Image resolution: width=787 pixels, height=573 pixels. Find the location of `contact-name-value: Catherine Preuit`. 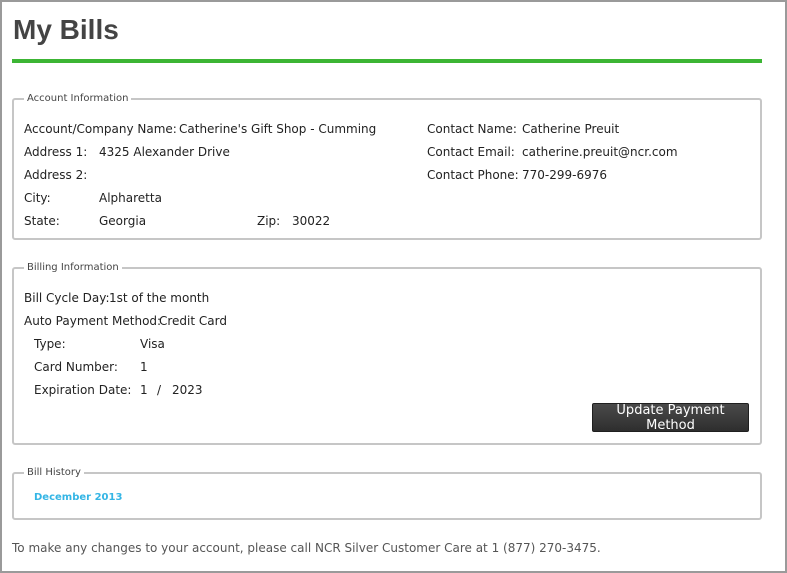

contact-name-value: Catherine Preuit is located at coordinates (571, 129).